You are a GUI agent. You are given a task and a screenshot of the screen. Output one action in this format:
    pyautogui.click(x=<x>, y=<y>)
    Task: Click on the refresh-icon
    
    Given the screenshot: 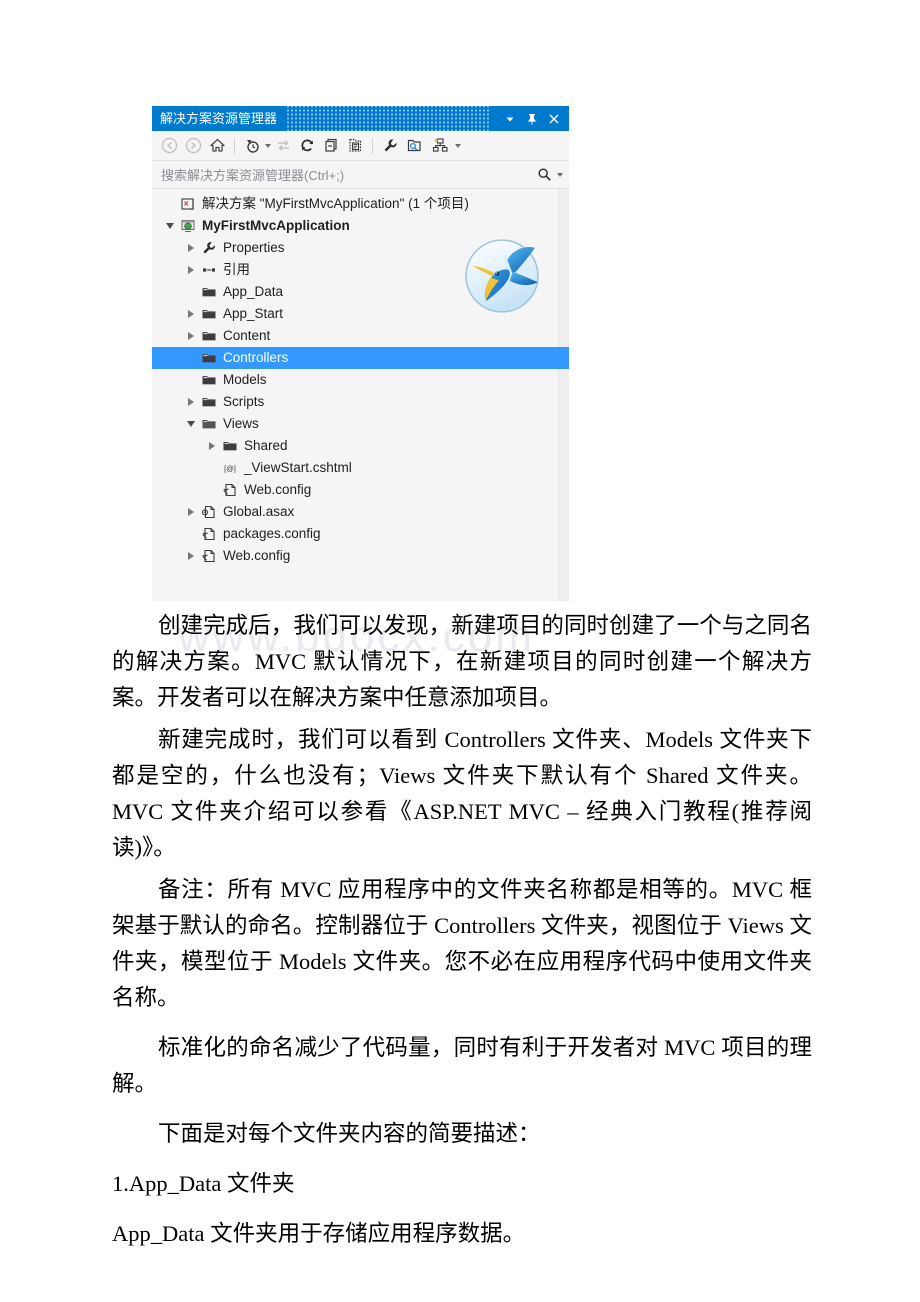 What is the action you would take?
    pyautogui.click(x=307, y=145)
    